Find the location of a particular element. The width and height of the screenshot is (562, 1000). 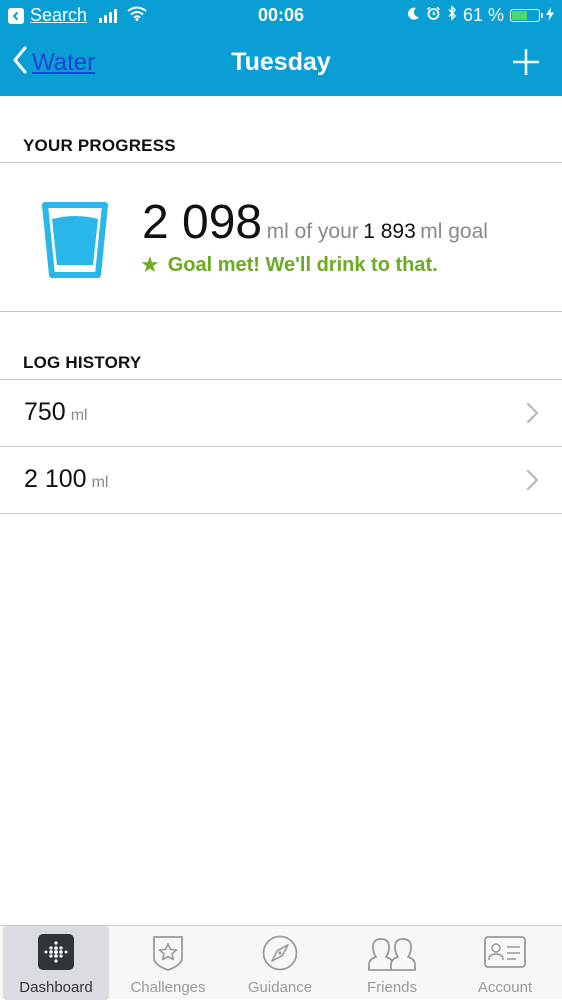

friends-icon is located at coordinates (392, 953).